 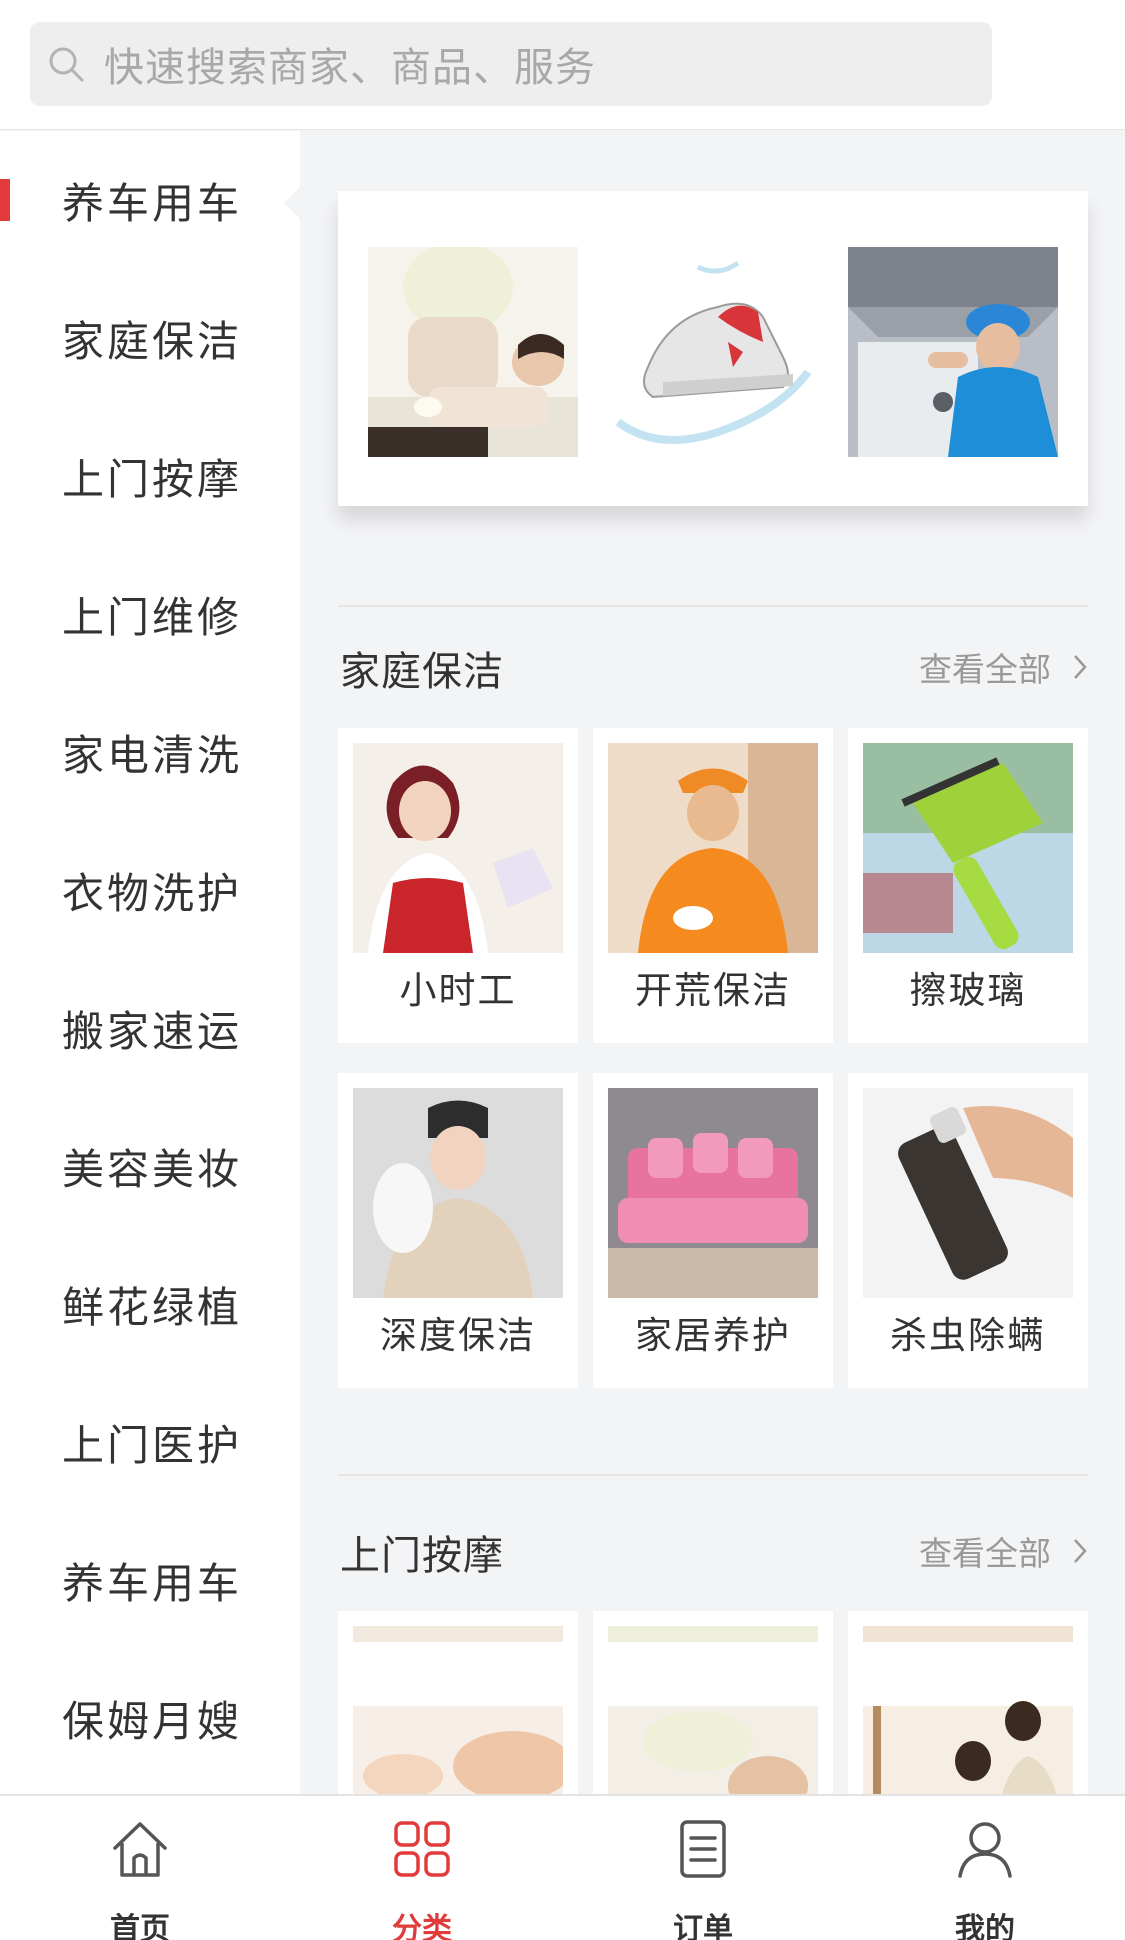 I want to click on pink-sofa-photo, so click(x=713, y=1193).